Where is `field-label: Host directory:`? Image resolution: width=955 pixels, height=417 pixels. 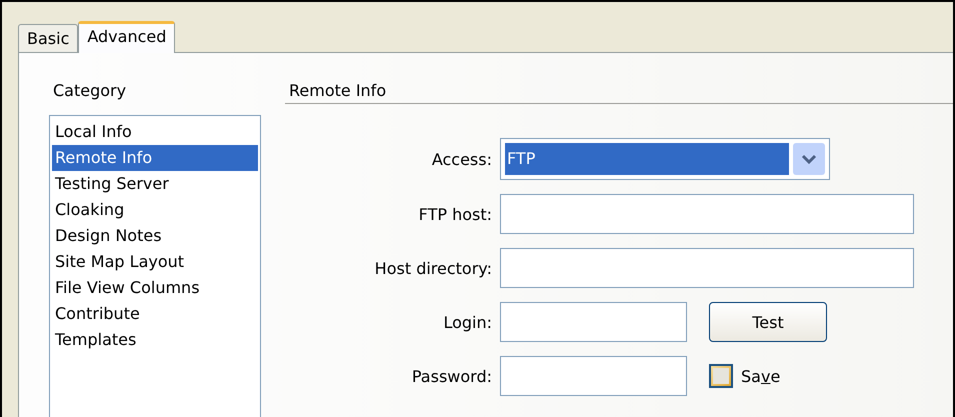
field-label: Host directory: is located at coordinates (433, 268).